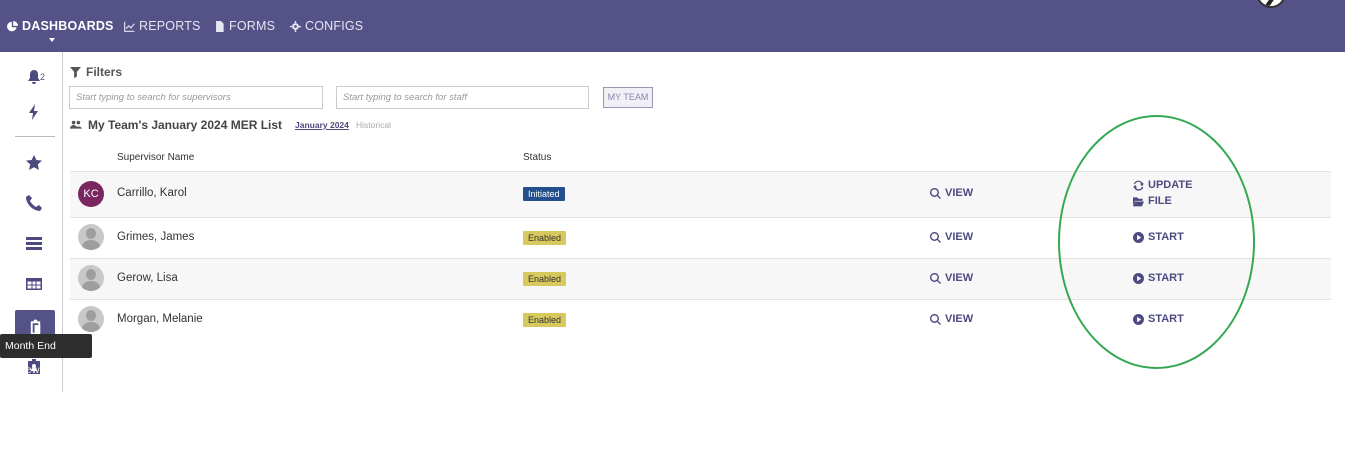 Image resolution: width=1345 pixels, height=462 pixels. What do you see at coordinates (91, 194) in the screenshot?
I see `avatar: KC` at bounding box center [91, 194].